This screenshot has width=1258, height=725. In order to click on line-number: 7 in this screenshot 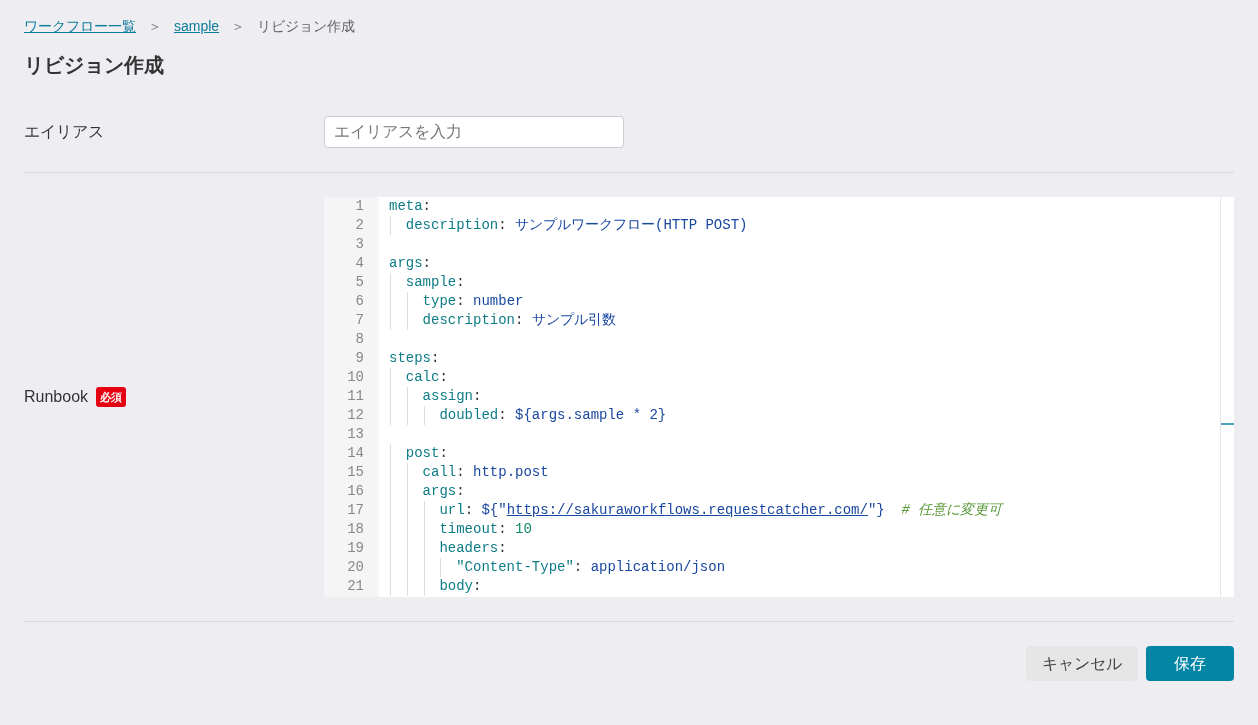, I will do `click(359, 320)`.